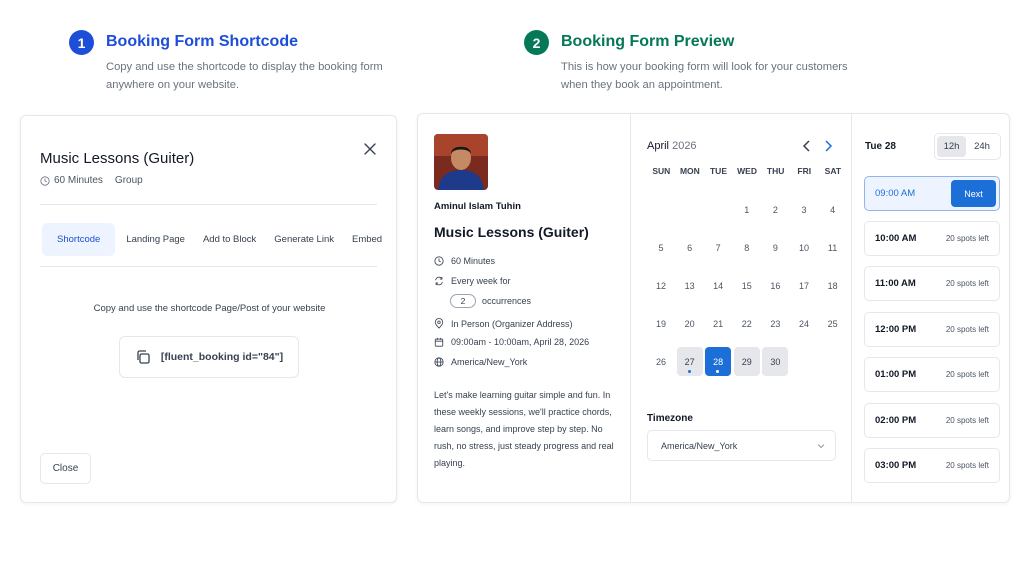  I want to click on timezone-row: America/New_York, so click(480, 362).